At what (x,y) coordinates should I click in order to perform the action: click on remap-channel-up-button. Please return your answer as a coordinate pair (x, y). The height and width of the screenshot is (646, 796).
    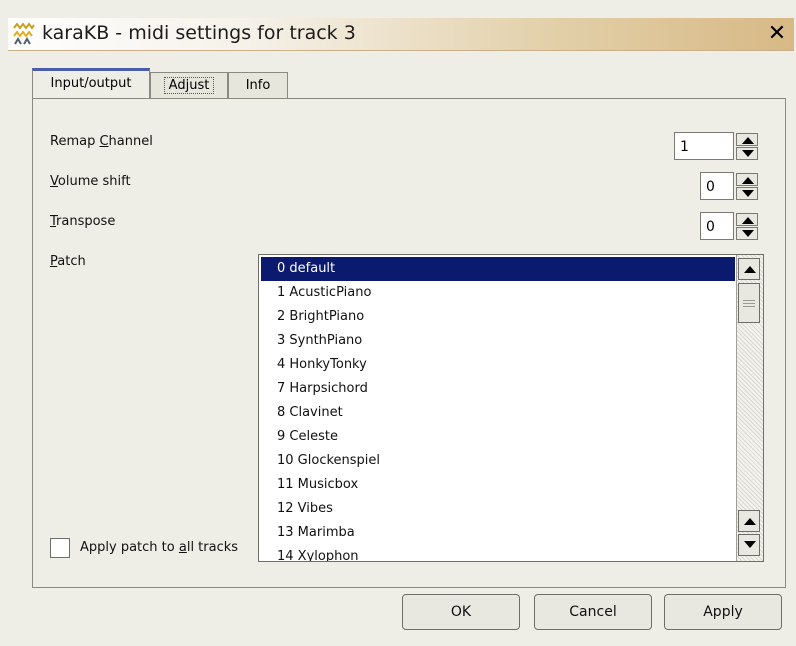
    Looking at the image, I should click on (747, 139).